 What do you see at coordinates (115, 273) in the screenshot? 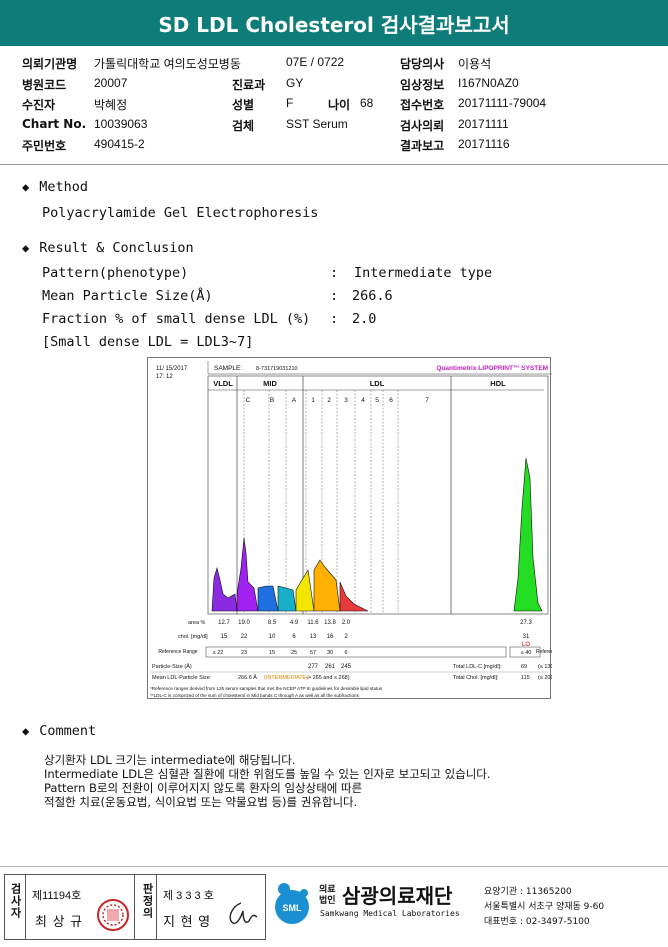
I see `result-label-pattern: Pattern(phenotype)` at bounding box center [115, 273].